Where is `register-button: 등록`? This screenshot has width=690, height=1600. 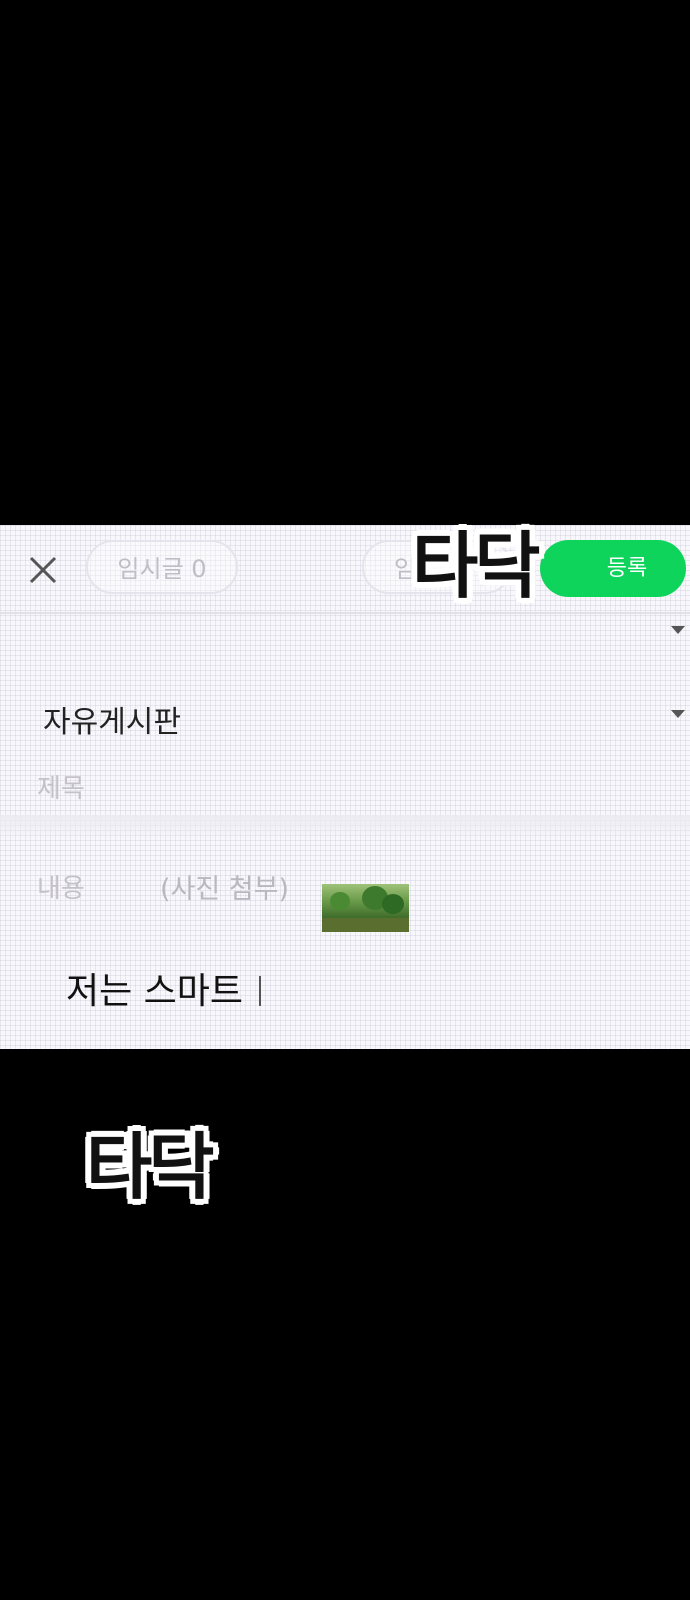
register-button: 등록 is located at coordinates (613, 568).